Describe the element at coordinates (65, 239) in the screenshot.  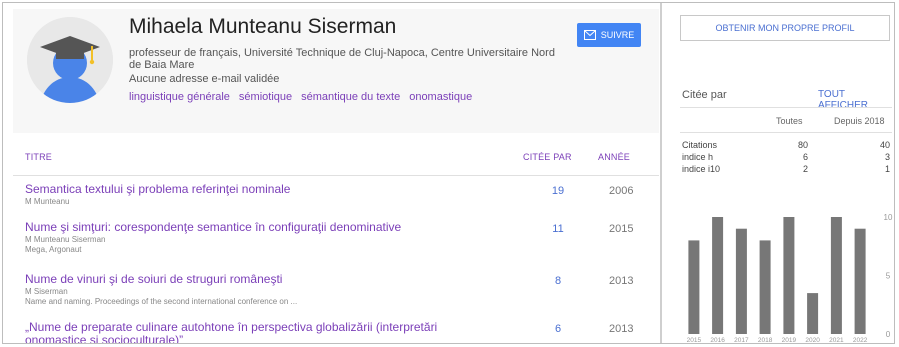
I see `publication-authors: M Munteanu Siserman` at that location.